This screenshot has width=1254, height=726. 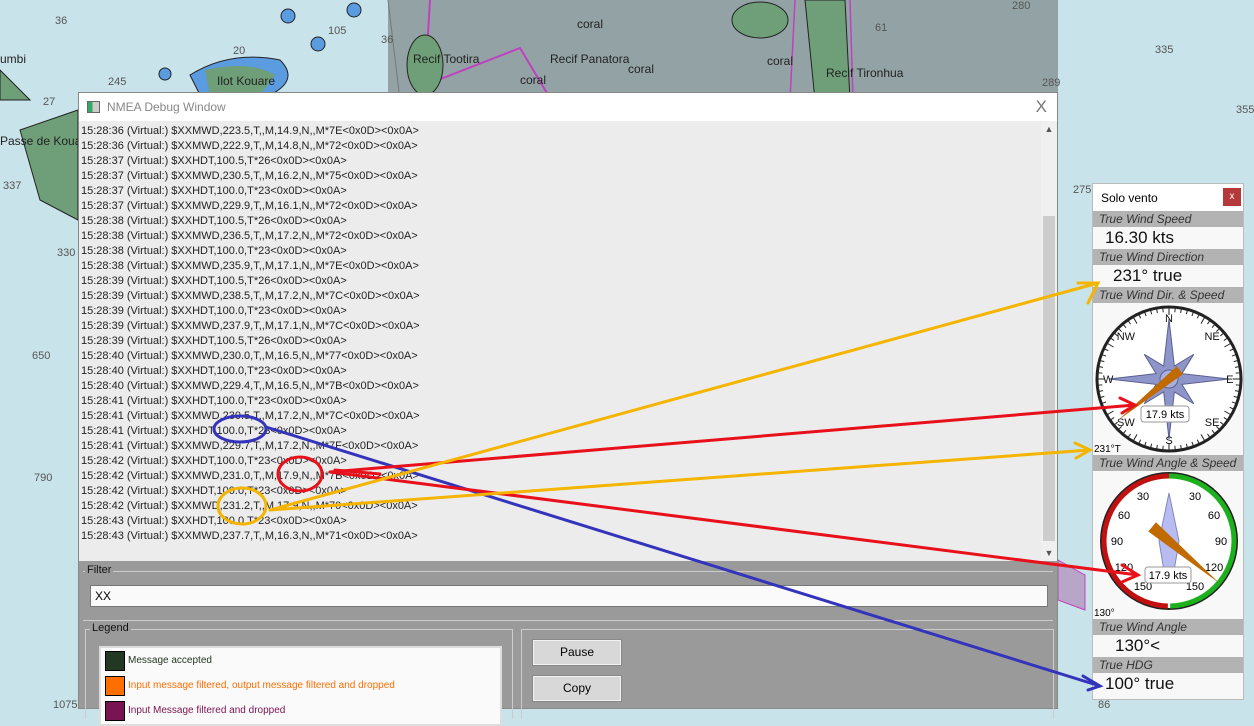 What do you see at coordinates (1168, 238) in the screenshot?
I see `tws-value: 16.30 kts` at bounding box center [1168, 238].